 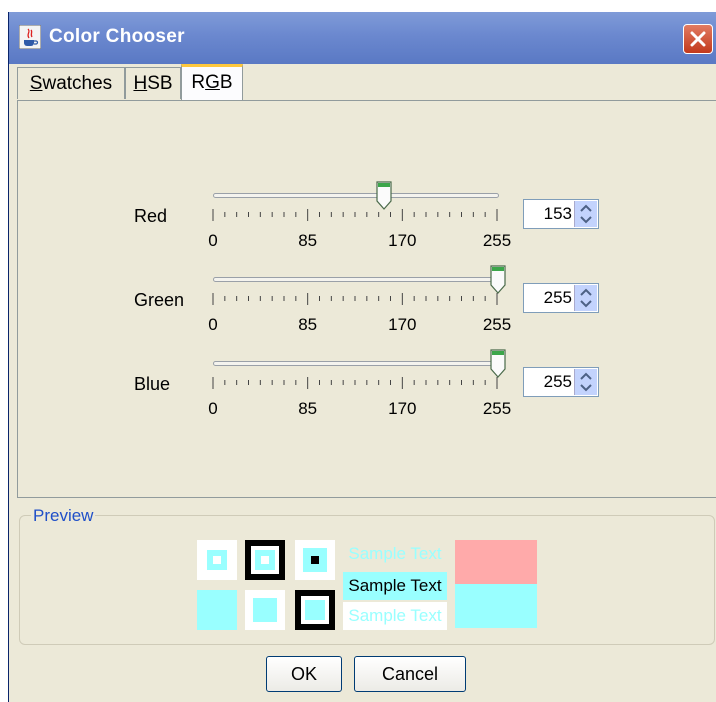 What do you see at coordinates (558, 214) in the screenshot?
I see `red-value: 153` at bounding box center [558, 214].